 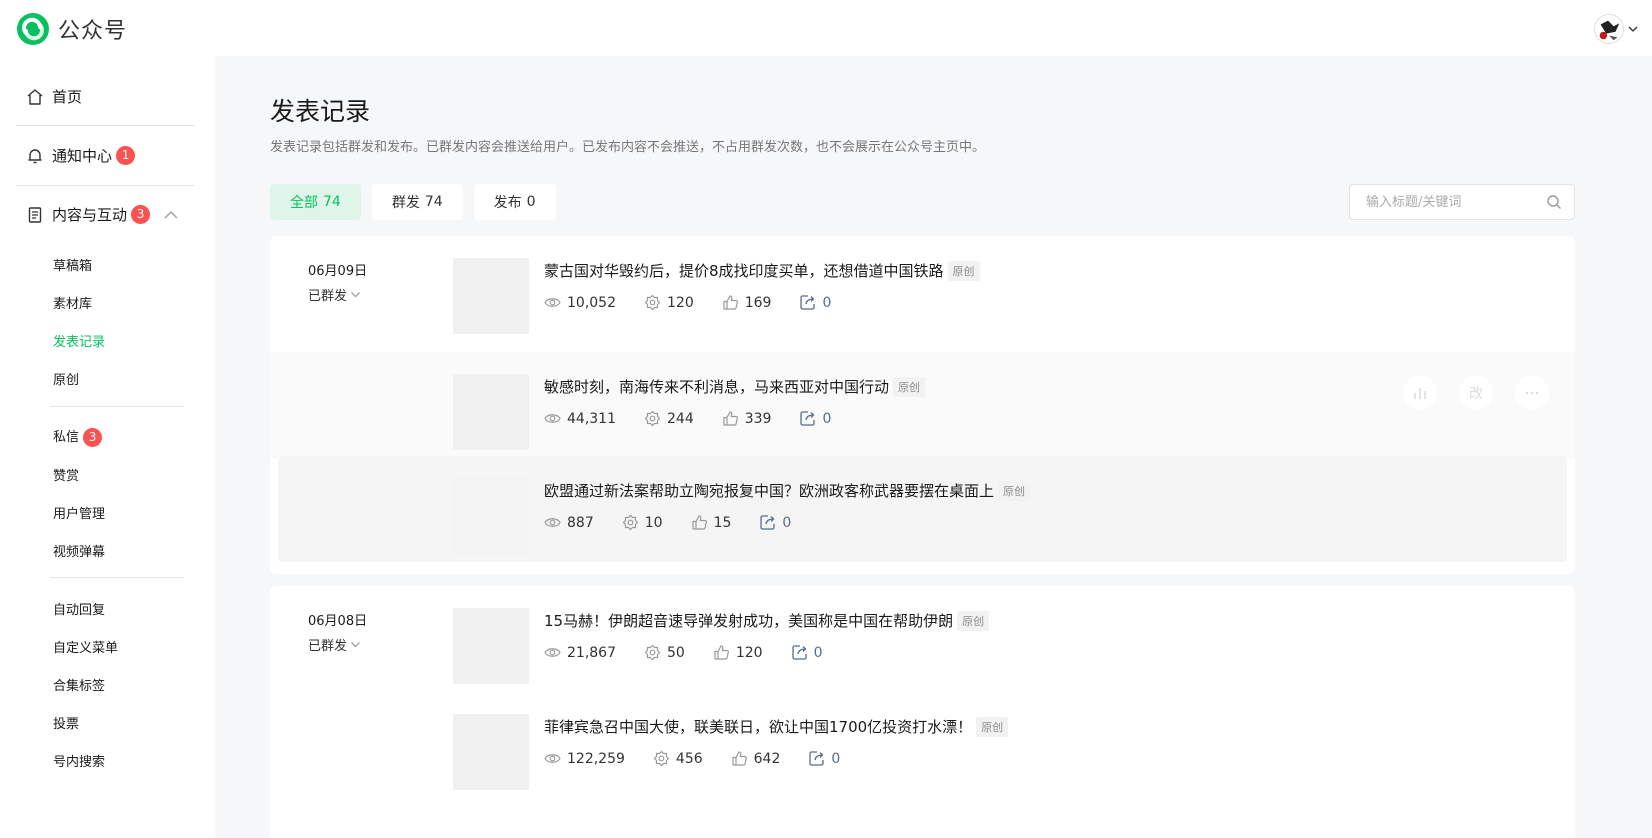 I want to click on article-title: 菲律宾急召中国大使，联美联日，欲让中国1700亿投资打水漂！ 原创, so click(x=776, y=726).